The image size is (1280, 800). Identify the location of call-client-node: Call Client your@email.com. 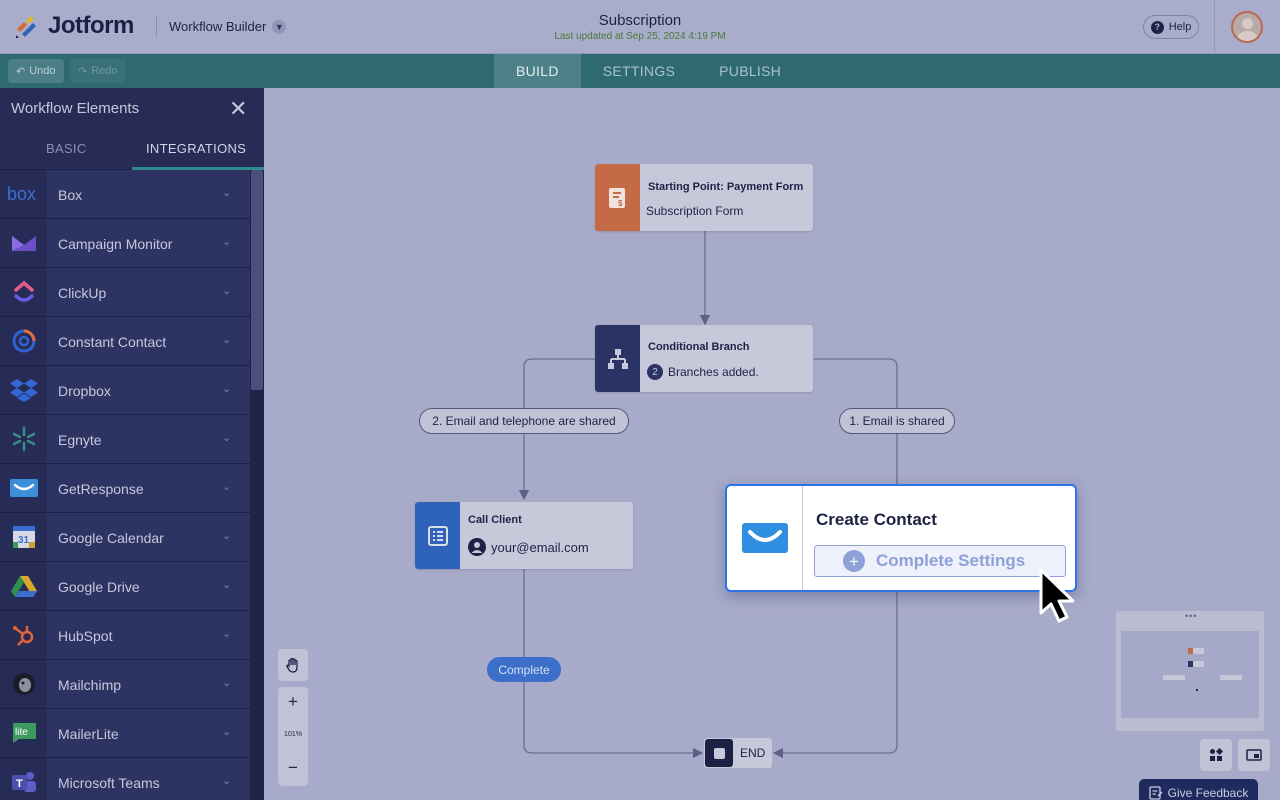
(524, 535).